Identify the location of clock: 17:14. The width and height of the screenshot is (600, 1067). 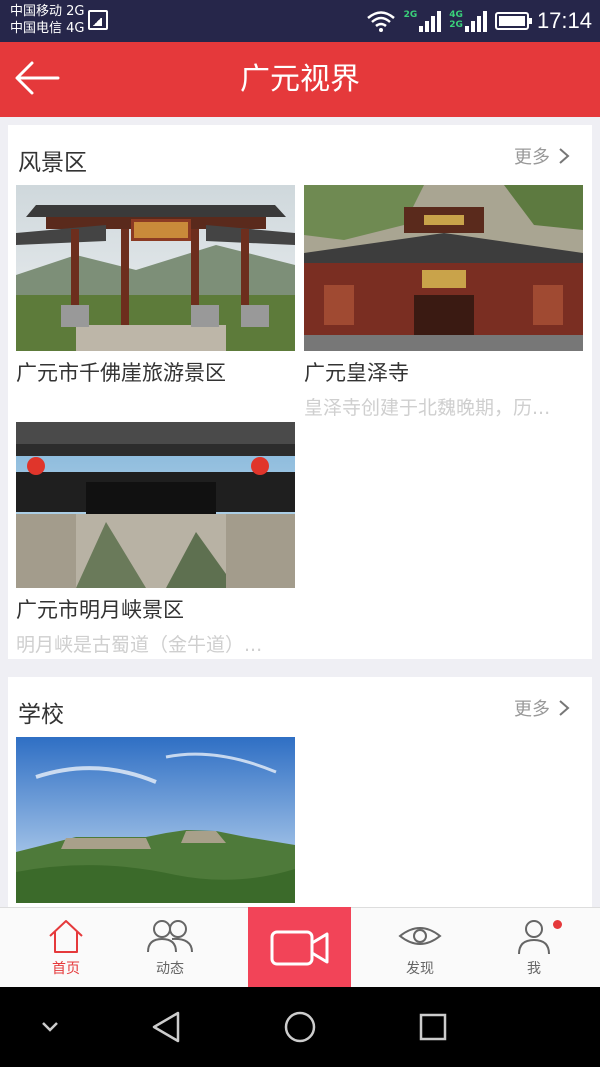
(564, 20).